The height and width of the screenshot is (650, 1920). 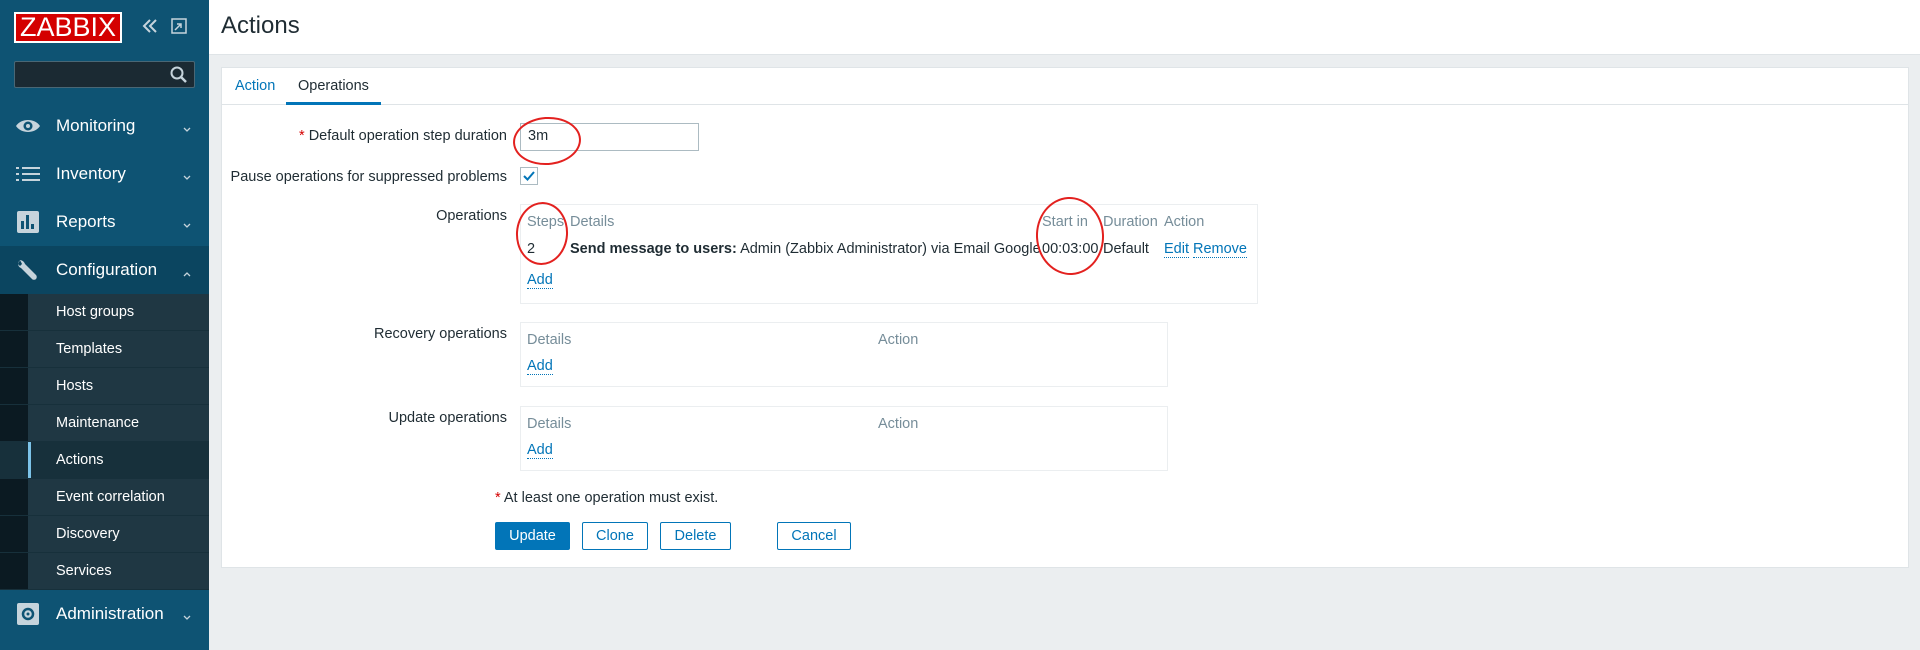 I want to click on operation-edit-link: Edit, so click(x=1176, y=249).